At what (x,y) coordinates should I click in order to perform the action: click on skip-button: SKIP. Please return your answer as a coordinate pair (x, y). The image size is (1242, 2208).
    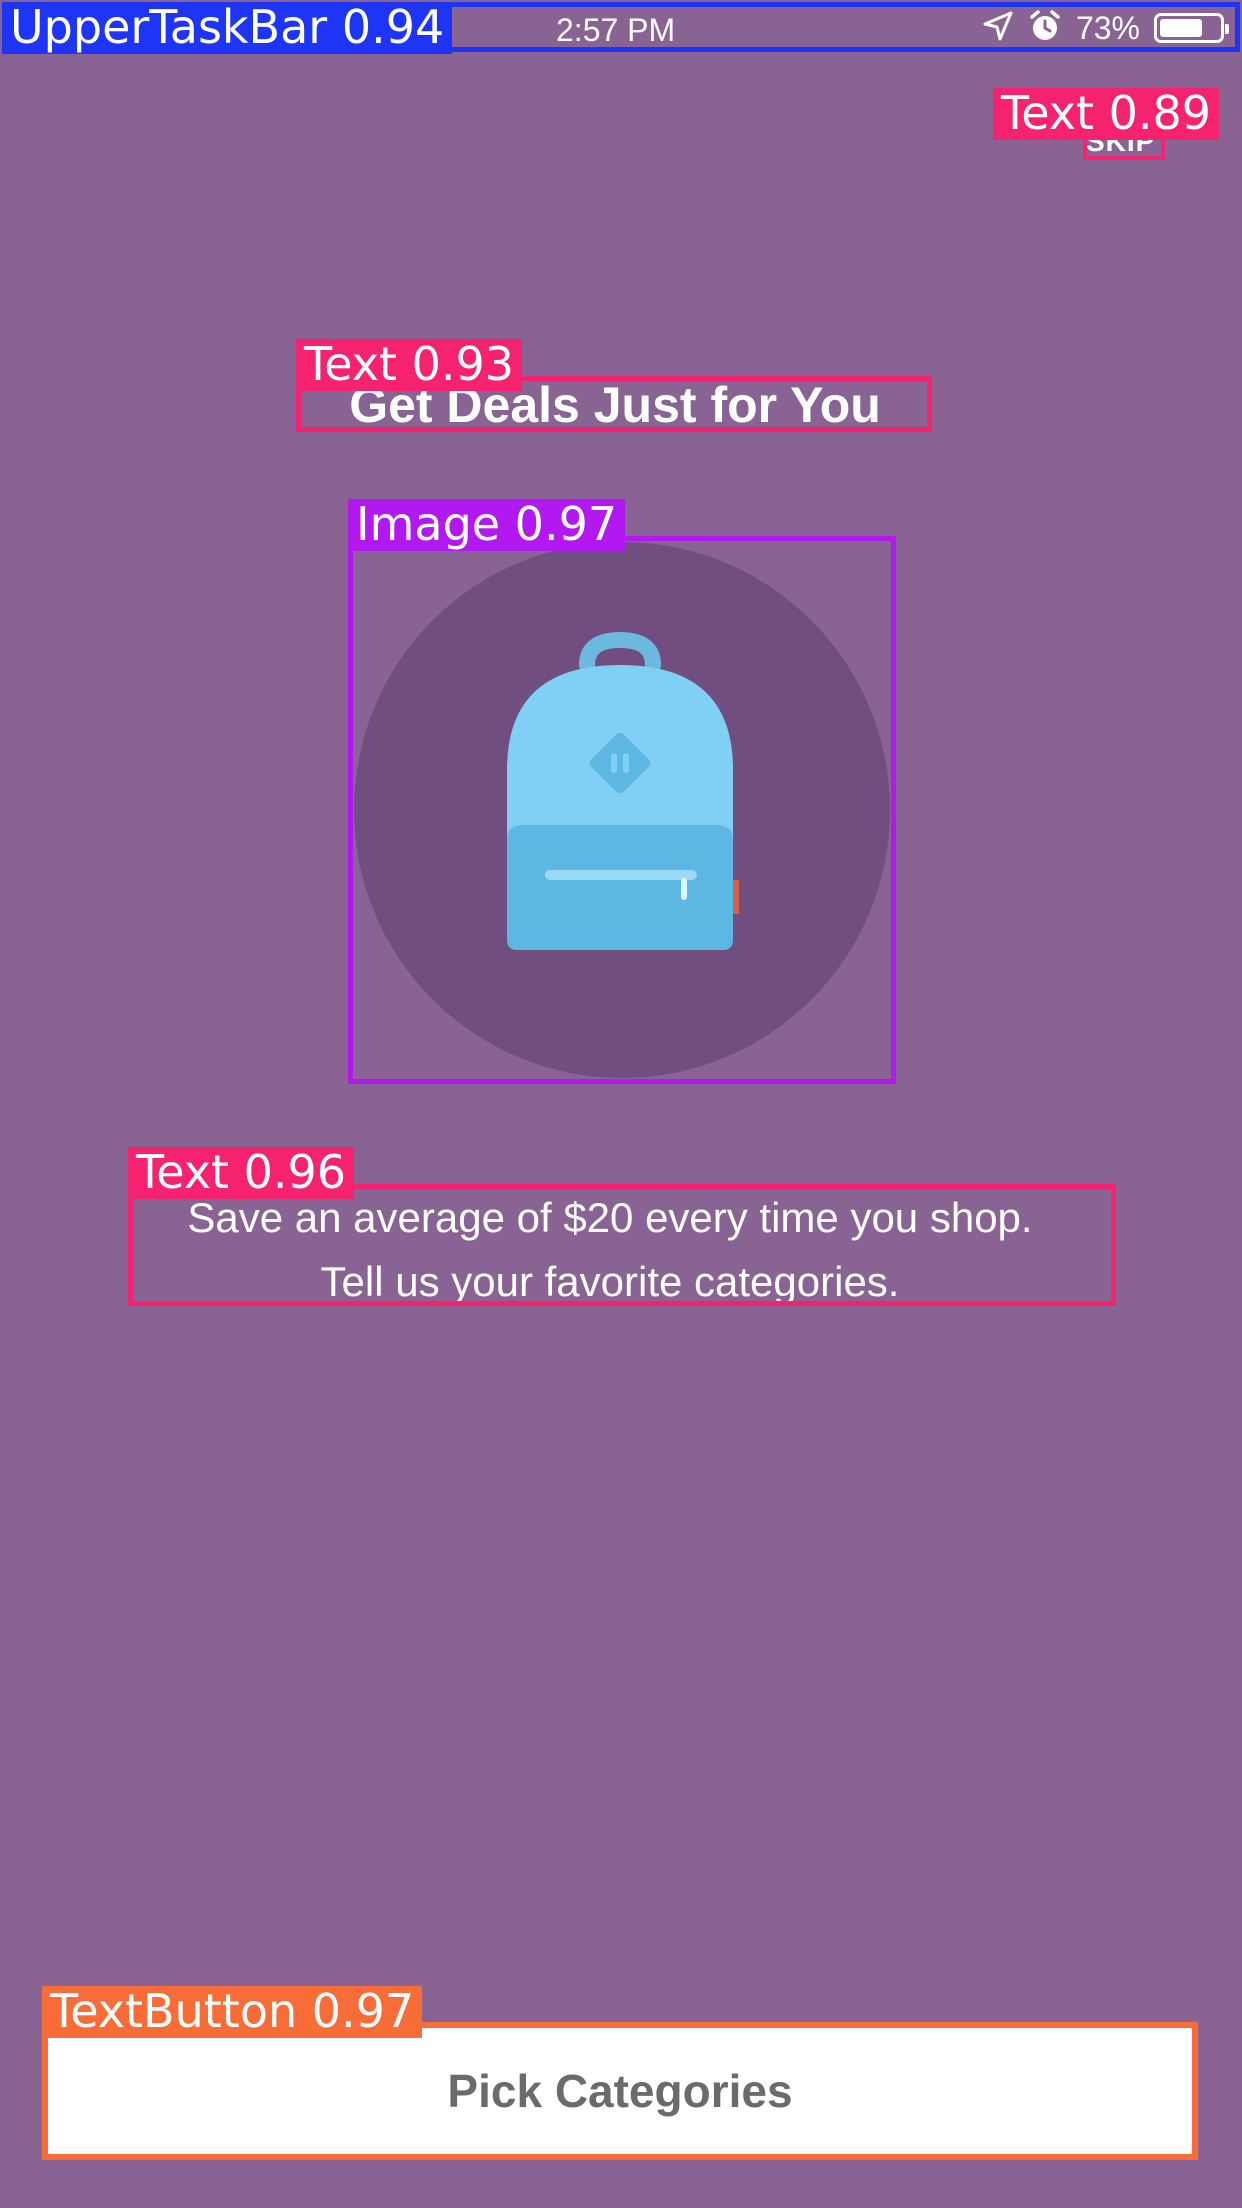
    Looking at the image, I should click on (1120, 142).